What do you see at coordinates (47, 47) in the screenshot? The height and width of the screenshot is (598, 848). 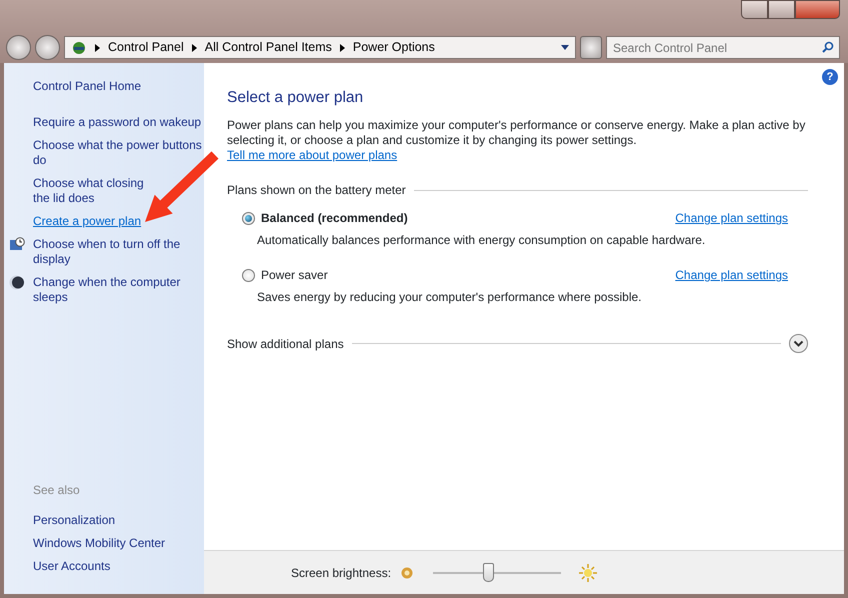 I see `forward-button` at bounding box center [47, 47].